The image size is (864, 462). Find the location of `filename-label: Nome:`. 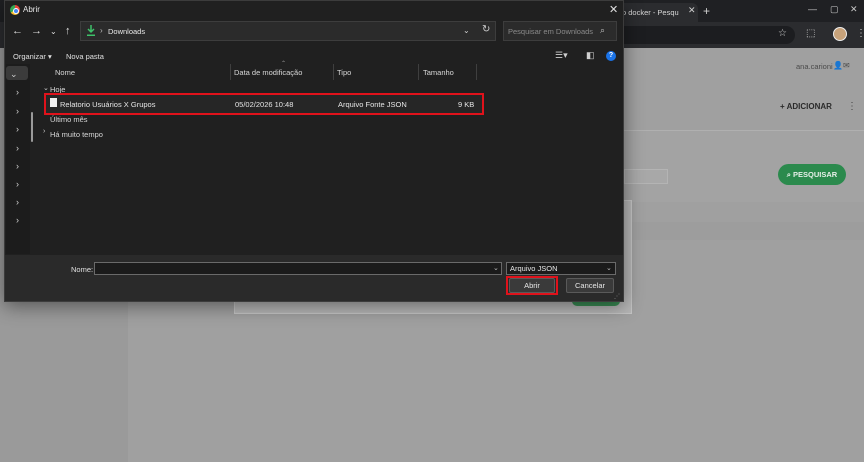

filename-label: Nome: is located at coordinates (82, 269).